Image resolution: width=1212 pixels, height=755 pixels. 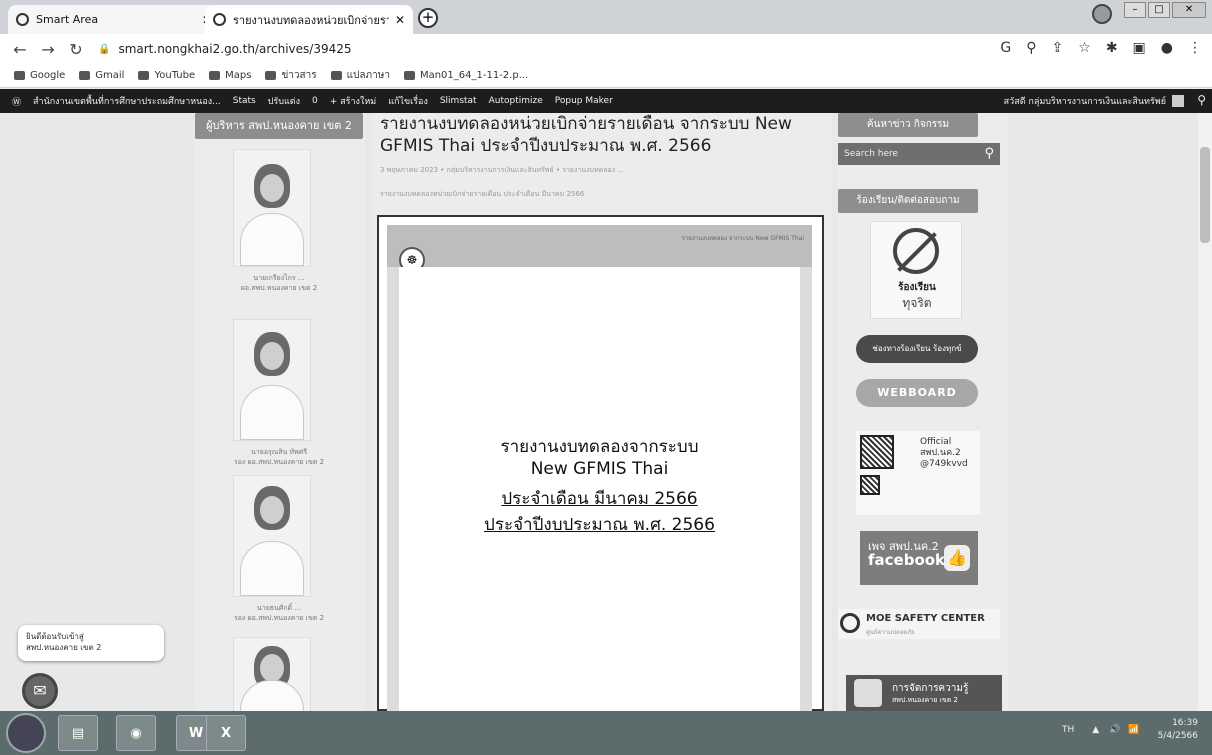 What do you see at coordinates (919, 558) in the screenshot?
I see `facebook-page-banner: เพจ สพป.นค.2 facebook 👍` at bounding box center [919, 558].